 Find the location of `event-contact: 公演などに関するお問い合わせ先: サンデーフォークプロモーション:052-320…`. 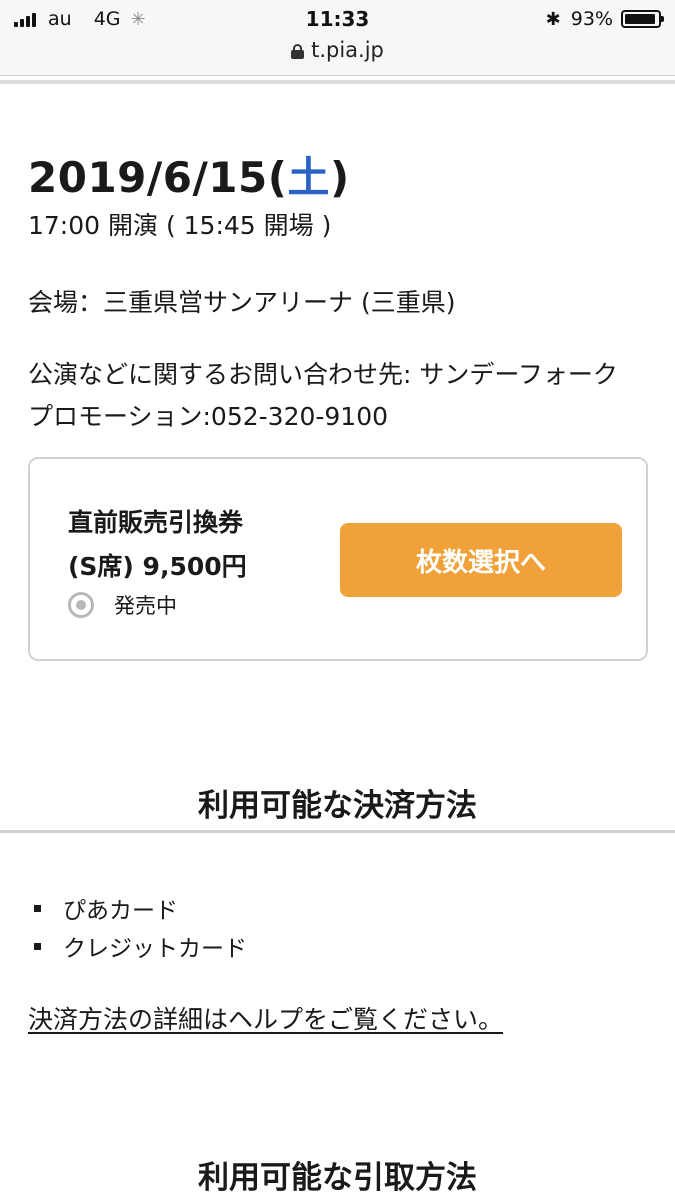

event-contact: 公演などに関するお問い合わせ先: サンデーフォークプロモーション:052-320… is located at coordinates (323, 395).